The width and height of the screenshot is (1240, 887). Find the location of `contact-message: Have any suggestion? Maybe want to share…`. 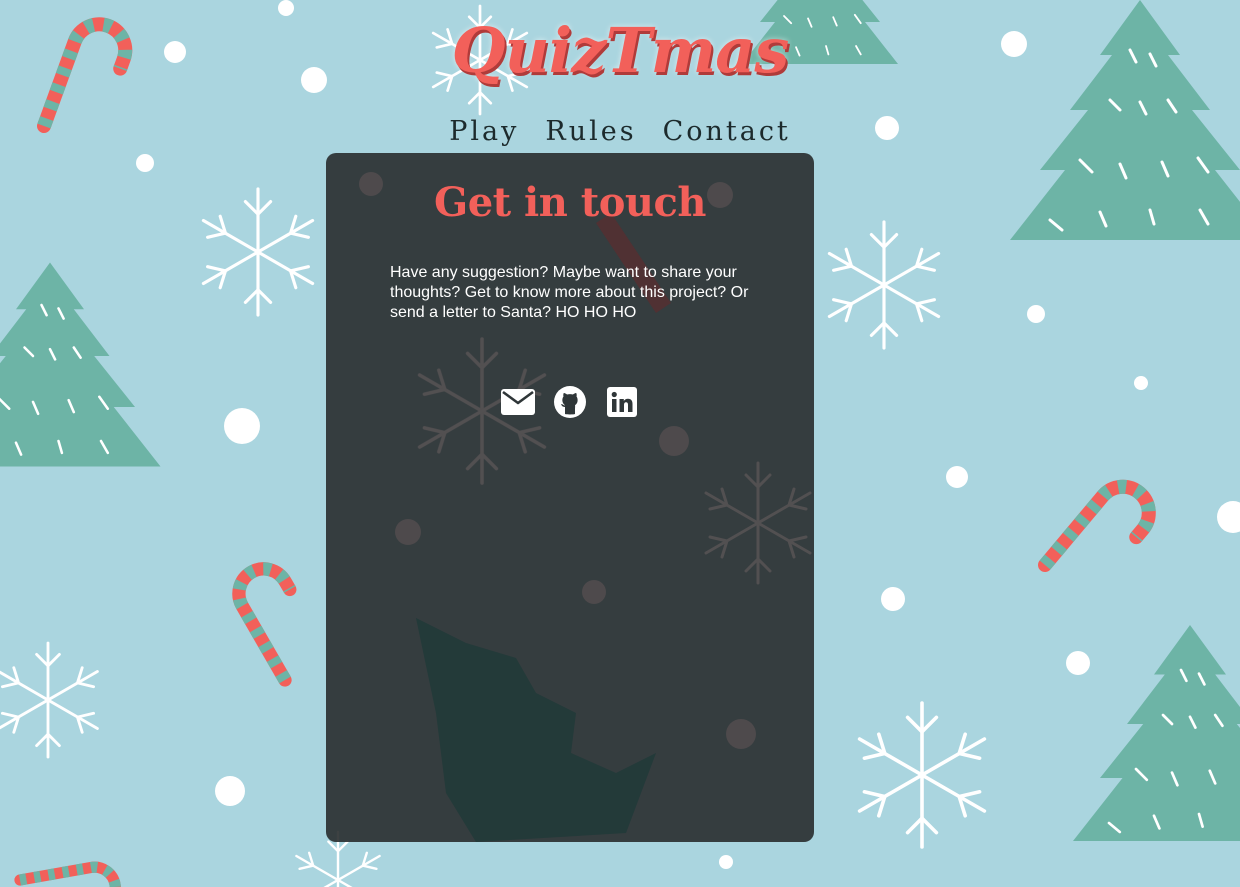

contact-message: Have any suggestion? Maybe want to share… is located at coordinates (569, 292).